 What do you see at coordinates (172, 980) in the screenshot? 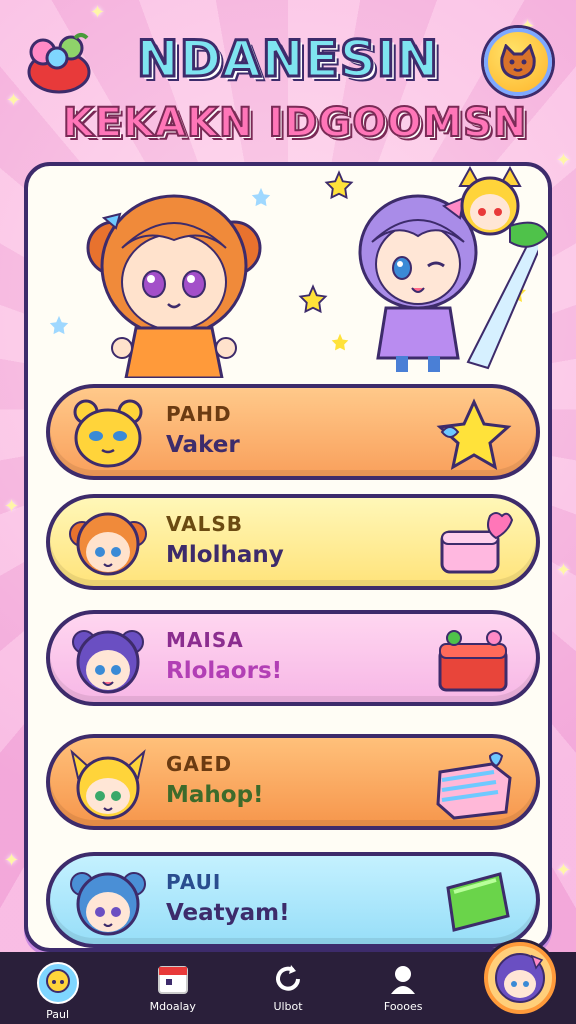
I see `calendar-icon` at bounding box center [172, 980].